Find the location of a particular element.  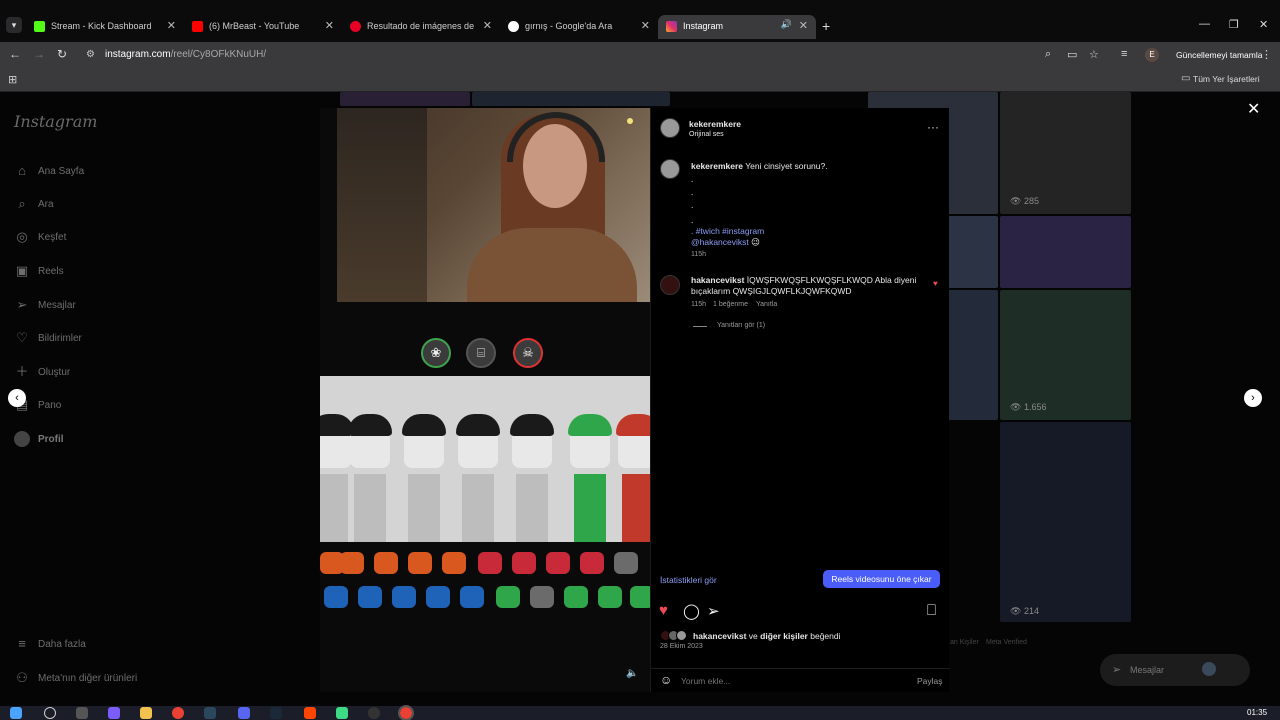

zoom-icon: ⌕ is located at coordinates (1048, 54).